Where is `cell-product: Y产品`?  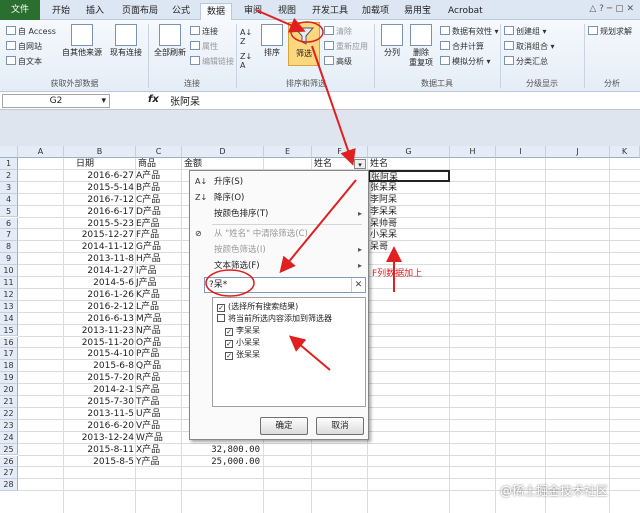
cell-product: Y产品 is located at coordinates (159, 462).